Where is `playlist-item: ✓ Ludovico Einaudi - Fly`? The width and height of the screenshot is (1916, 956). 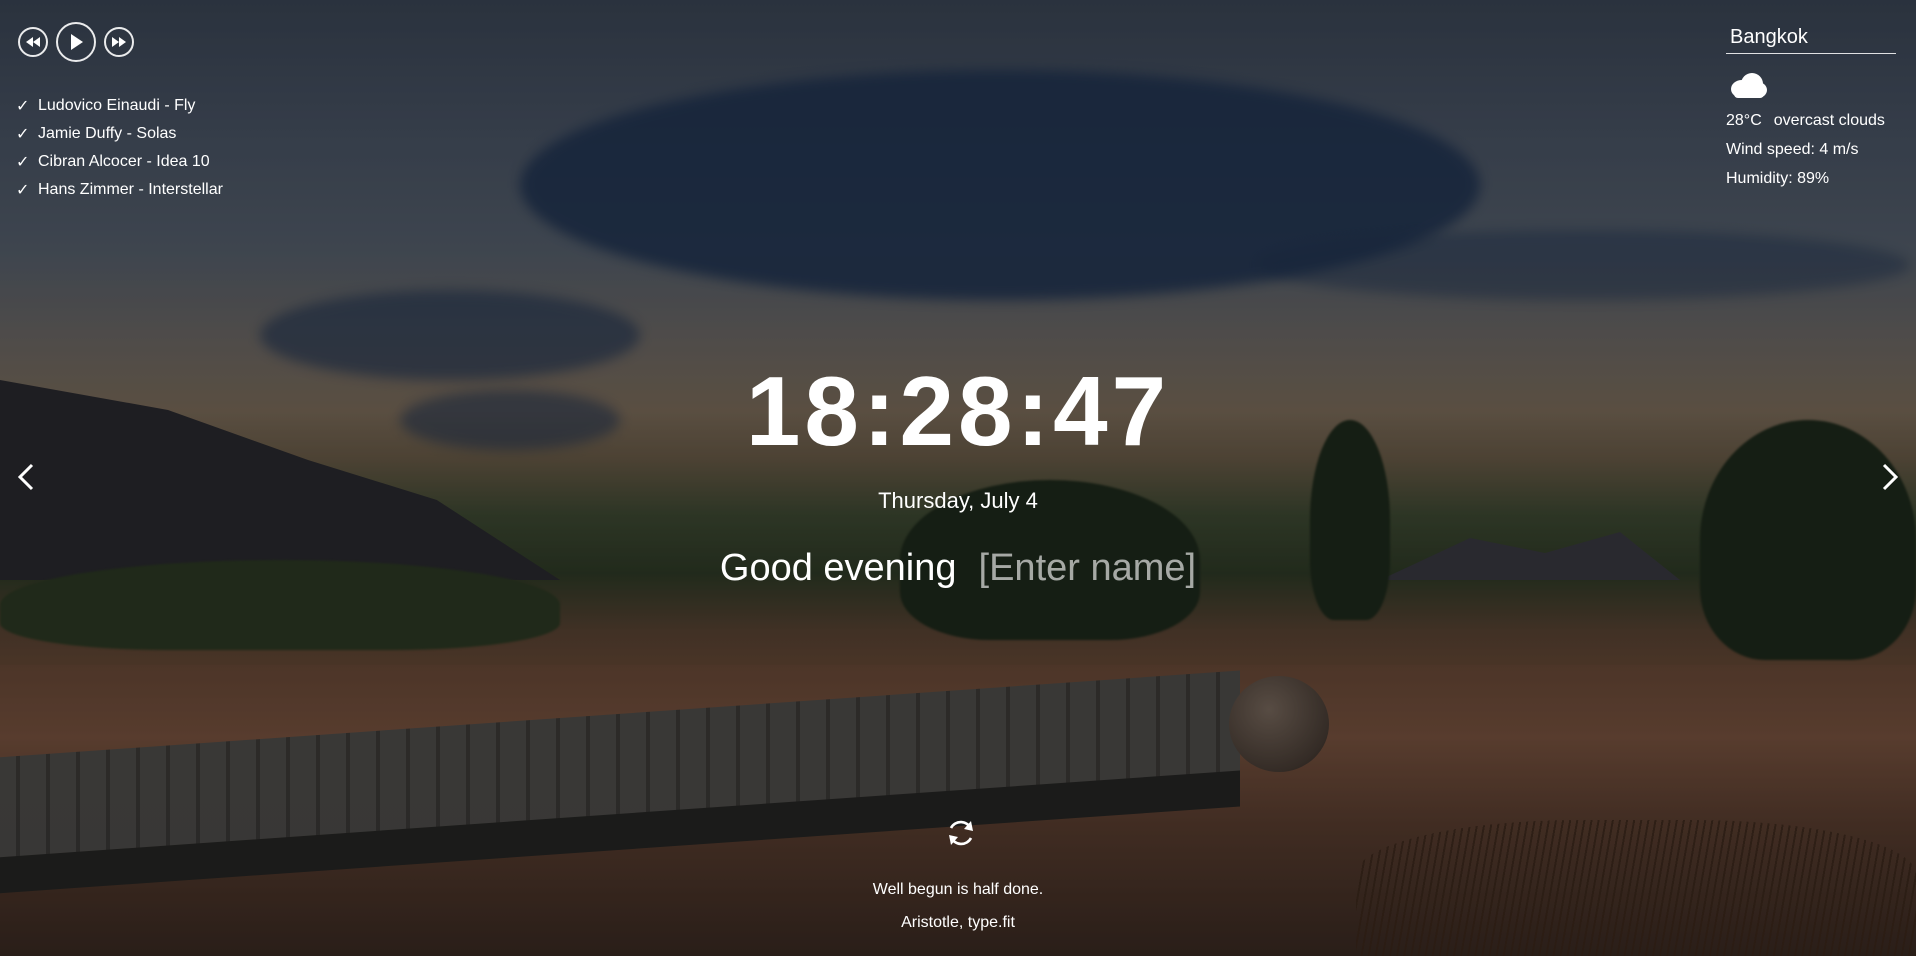 playlist-item: ✓ Ludovico Einaudi - Fly is located at coordinates (119, 106).